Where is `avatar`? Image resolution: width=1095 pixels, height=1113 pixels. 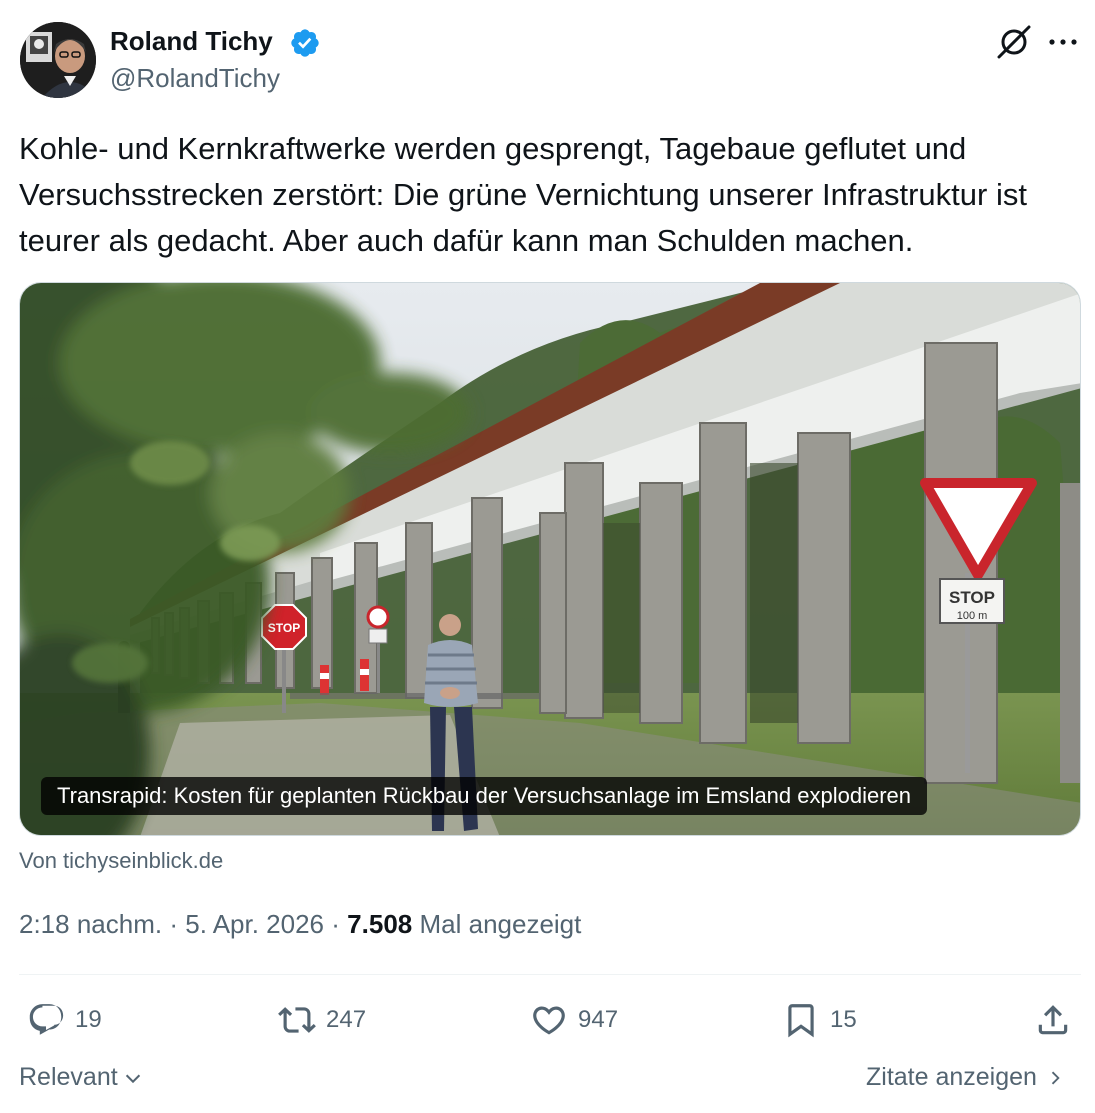 avatar is located at coordinates (58, 60).